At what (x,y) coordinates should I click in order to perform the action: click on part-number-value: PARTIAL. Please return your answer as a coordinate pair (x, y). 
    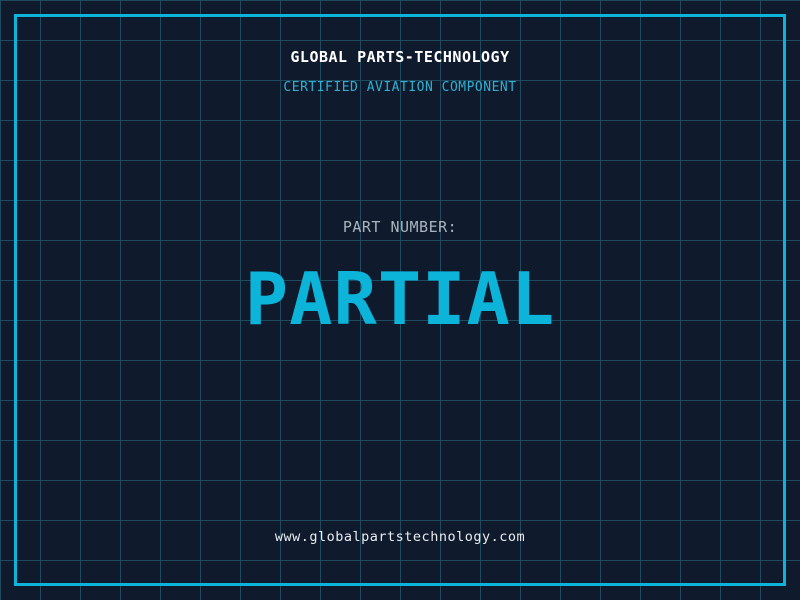
    Looking at the image, I should click on (400, 299).